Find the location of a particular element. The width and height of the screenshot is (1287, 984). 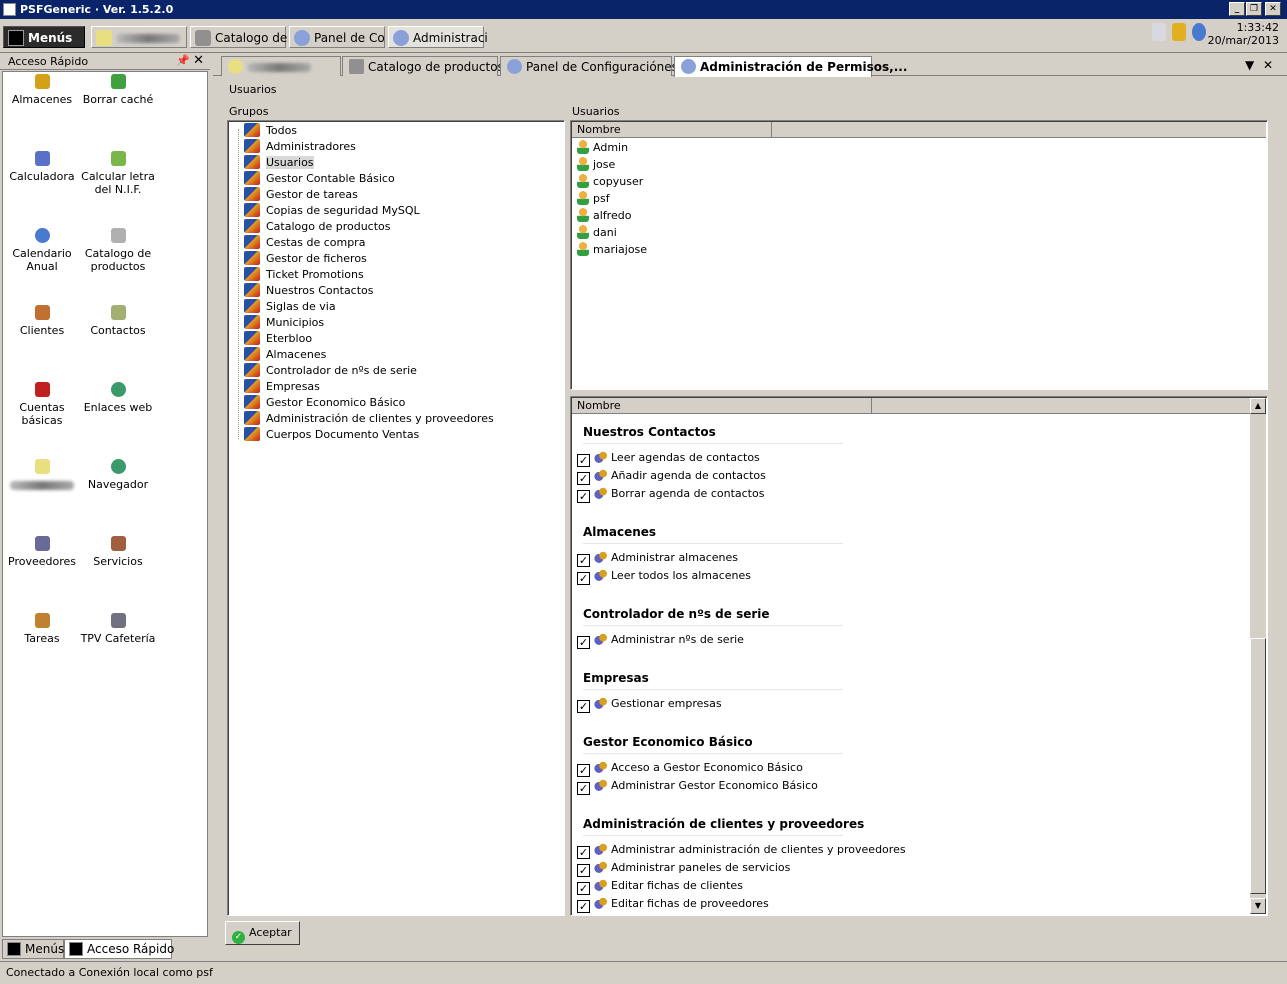

close-icon: ✕ is located at coordinates (198, 60).